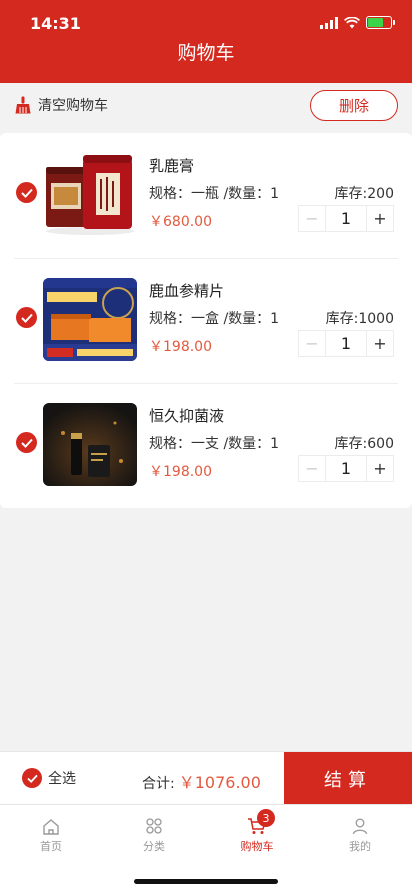  I want to click on home-icon, so click(51, 826).